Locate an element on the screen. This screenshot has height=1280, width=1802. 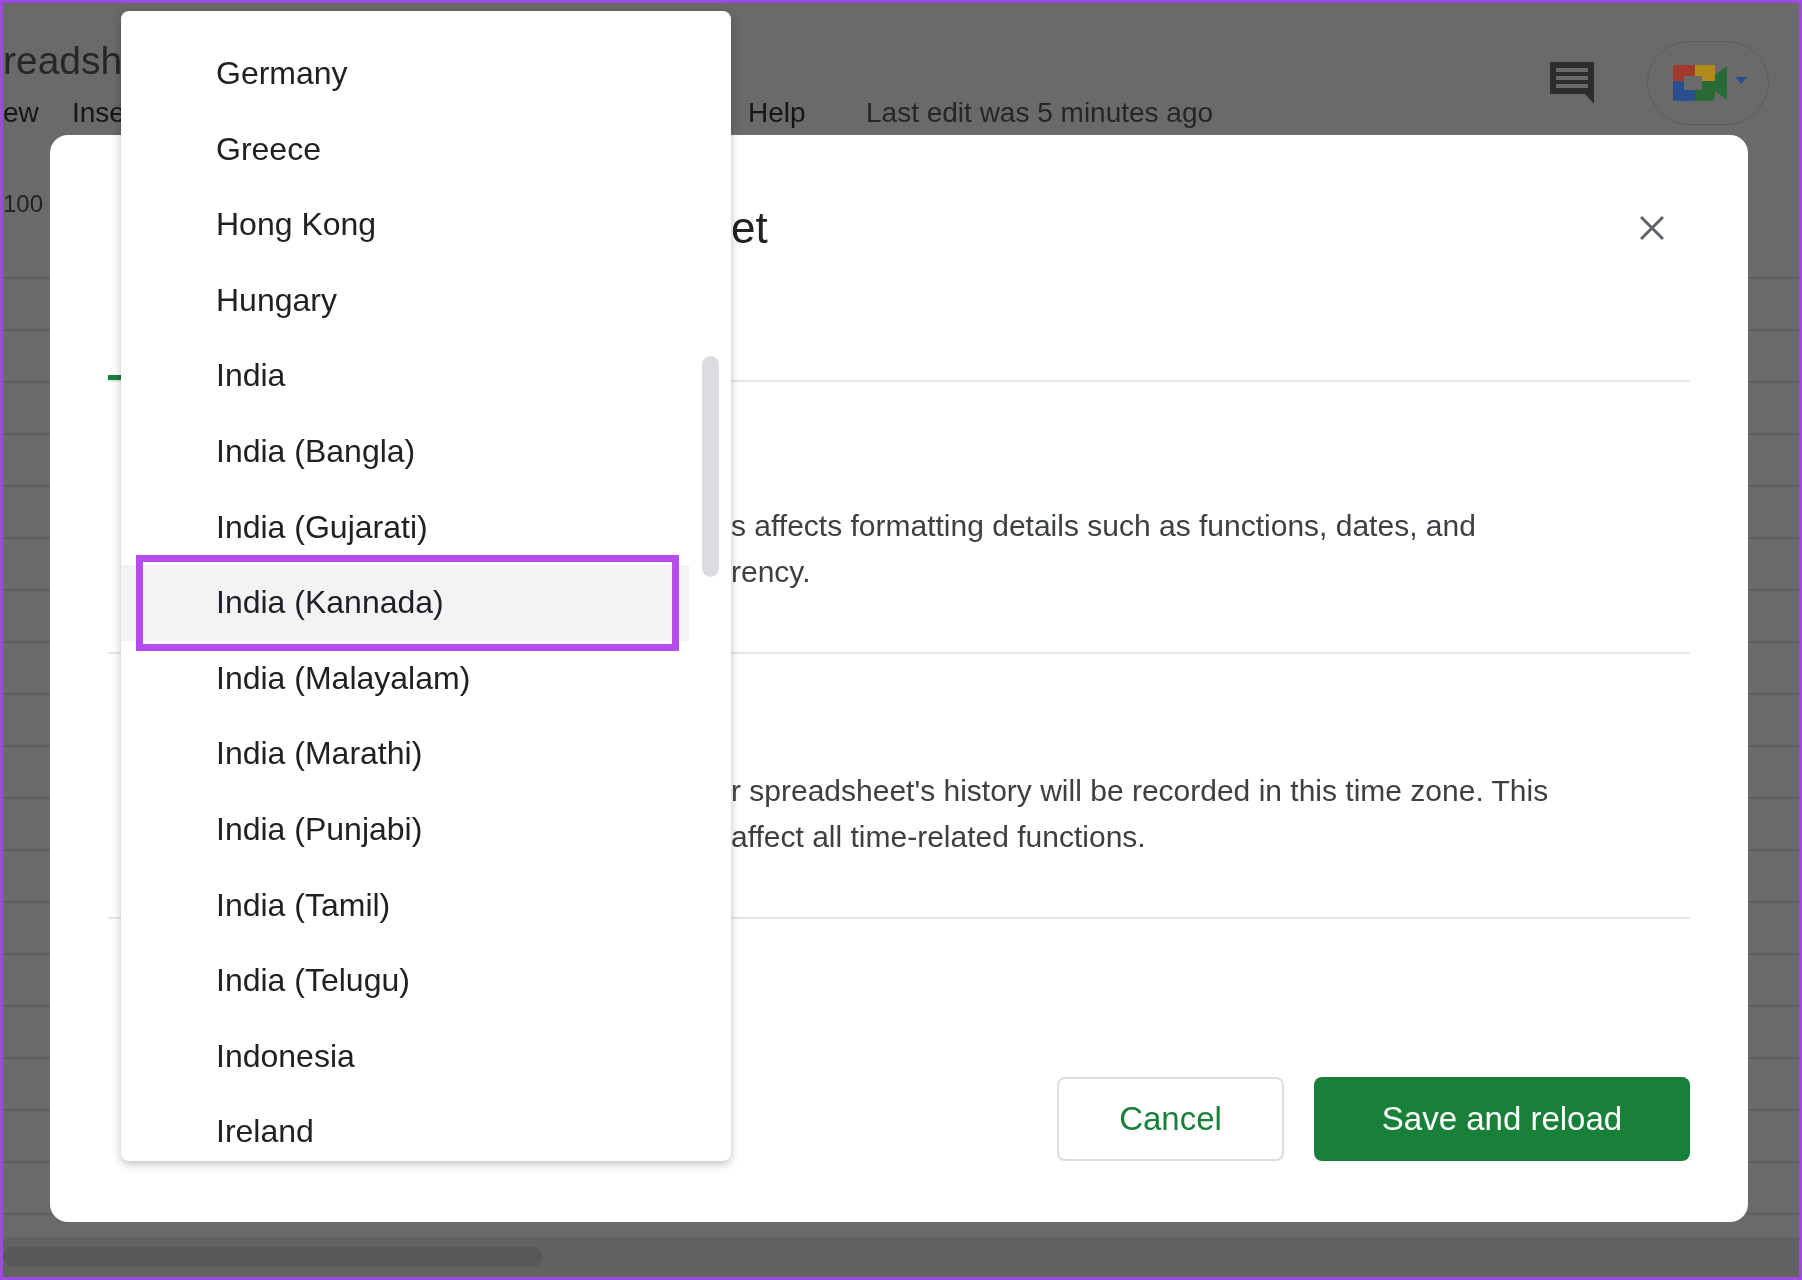
menu-option: India (Kannada) is located at coordinates (405, 603).